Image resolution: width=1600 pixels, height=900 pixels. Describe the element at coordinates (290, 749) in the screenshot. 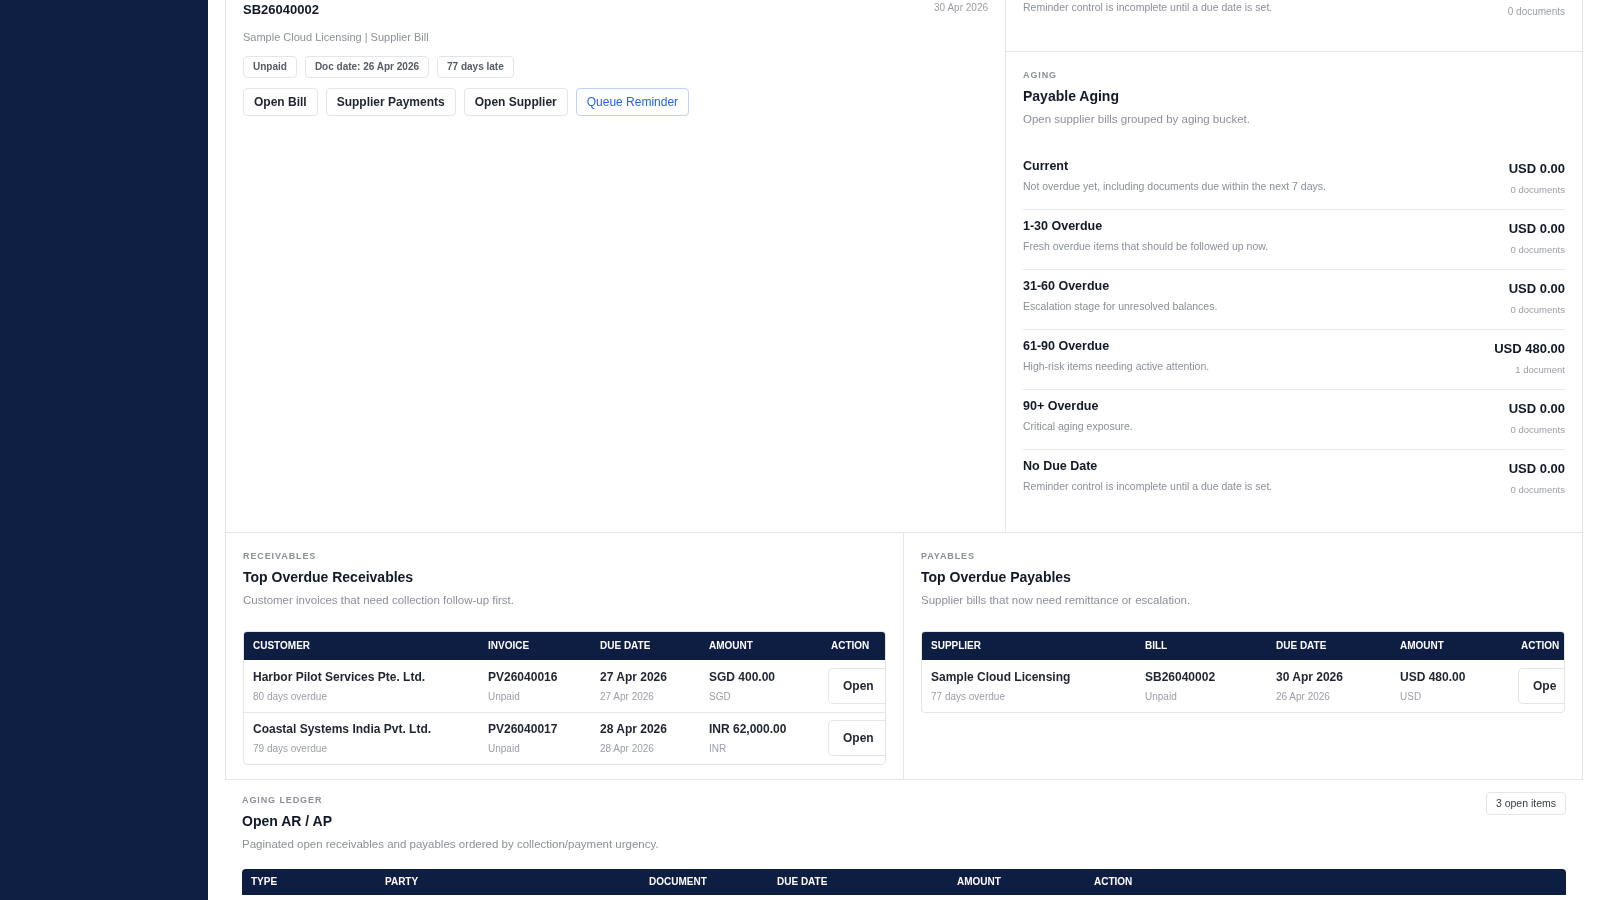

I see `overdue-text: 79 days overdue` at that location.